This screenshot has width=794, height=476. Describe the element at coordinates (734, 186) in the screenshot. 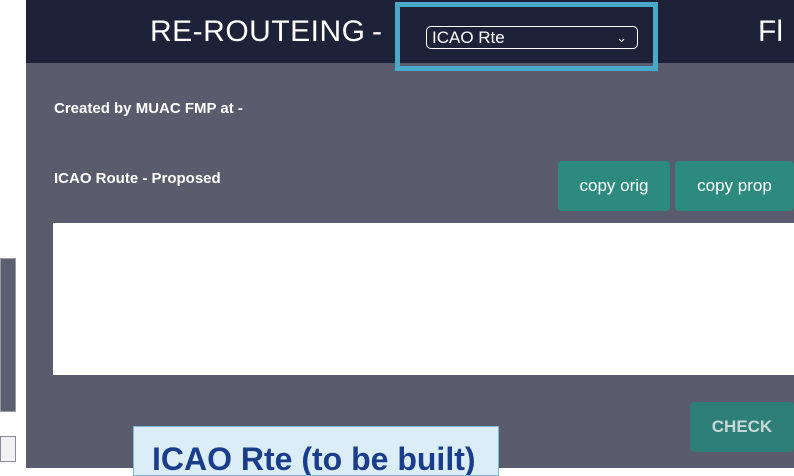

I see `copy-prop-button: copy prop` at that location.